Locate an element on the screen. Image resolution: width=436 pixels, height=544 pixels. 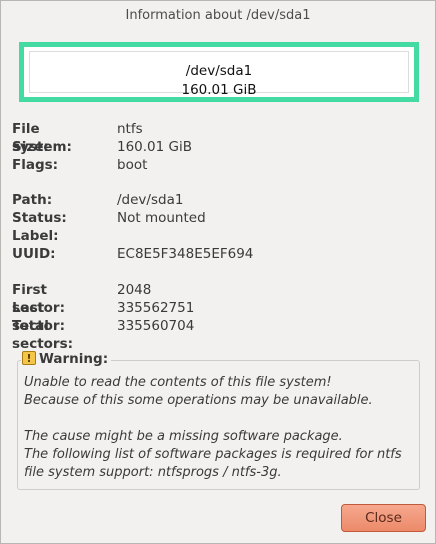
partition-graphic: /dev/sda1 160.01 GiB is located at coordinates (219, 72).